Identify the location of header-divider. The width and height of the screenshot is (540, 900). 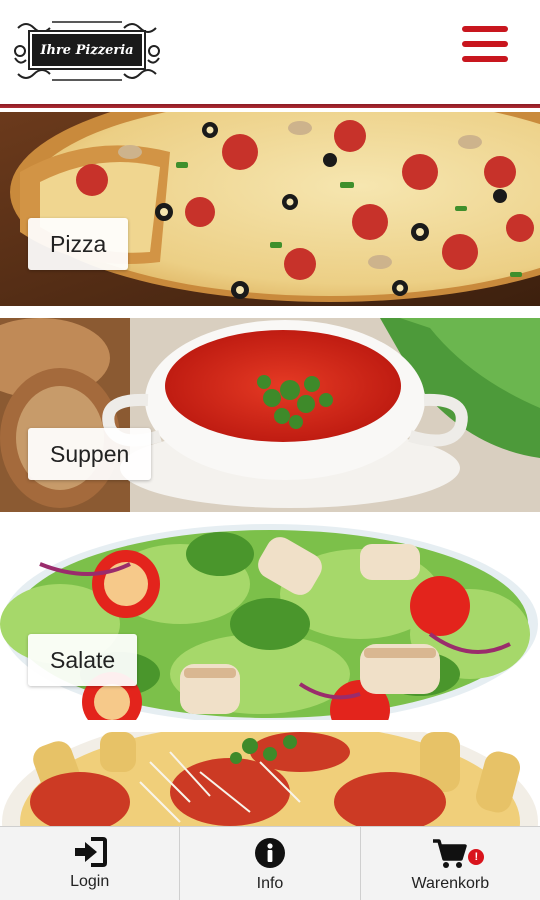
(270, 106).